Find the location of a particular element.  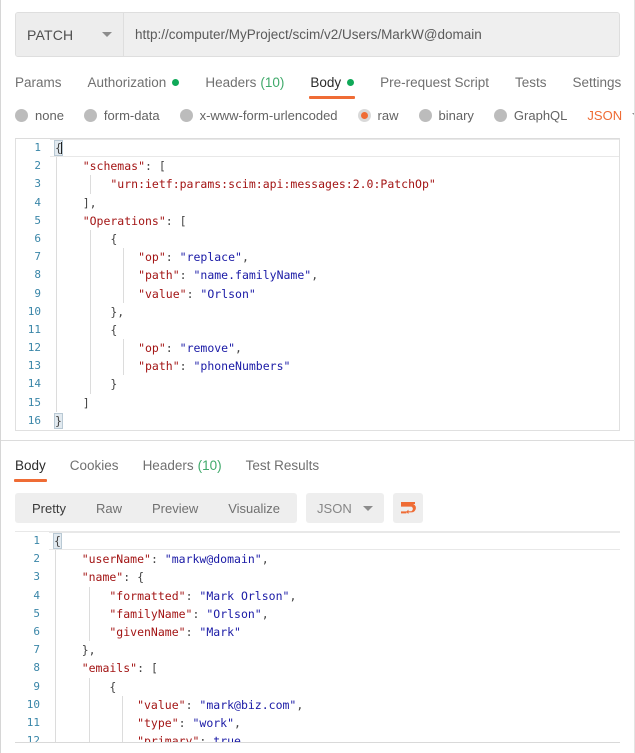

body-language-select: JSON is located at coordinates (610, 115).